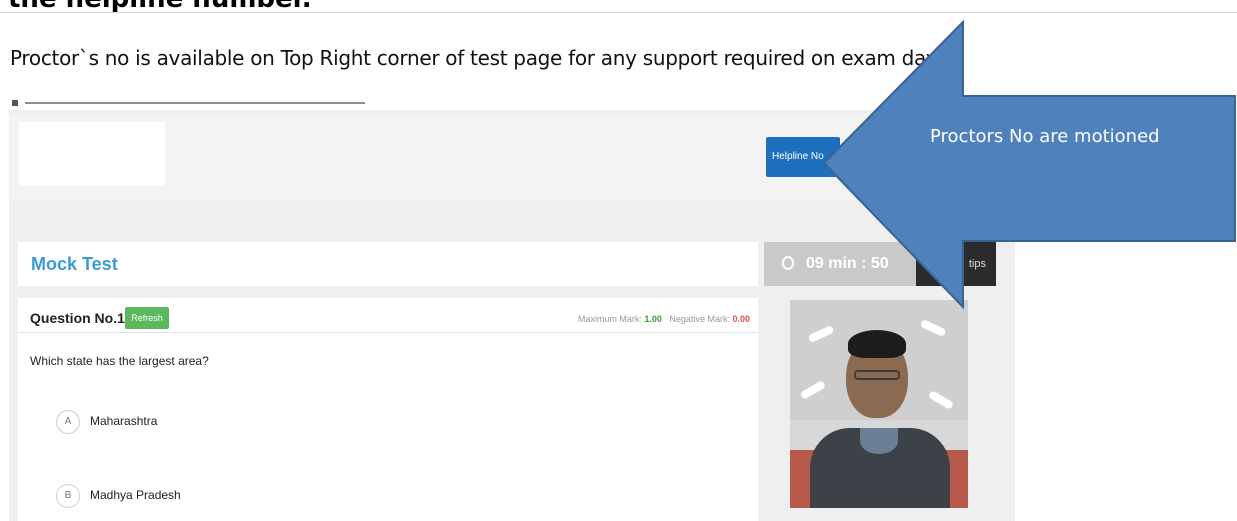  Describe the element at coordinates (879, 441) in the screenshot. I see `person-collar` at that location.